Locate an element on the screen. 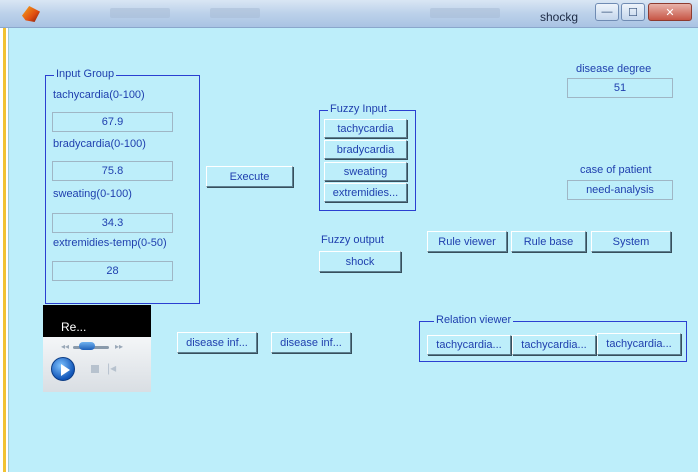 The width and height of the screenshot is (698, 472). media-controls: ◂◂ ▸▸ |◂ is located at coordinates (97, 364).